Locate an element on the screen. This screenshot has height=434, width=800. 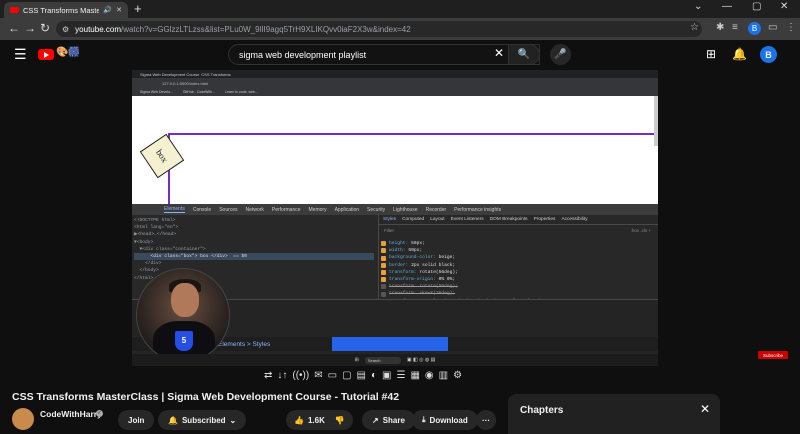
css-rule: transform: rotate(56deg); is located at coordinates (519, 272).